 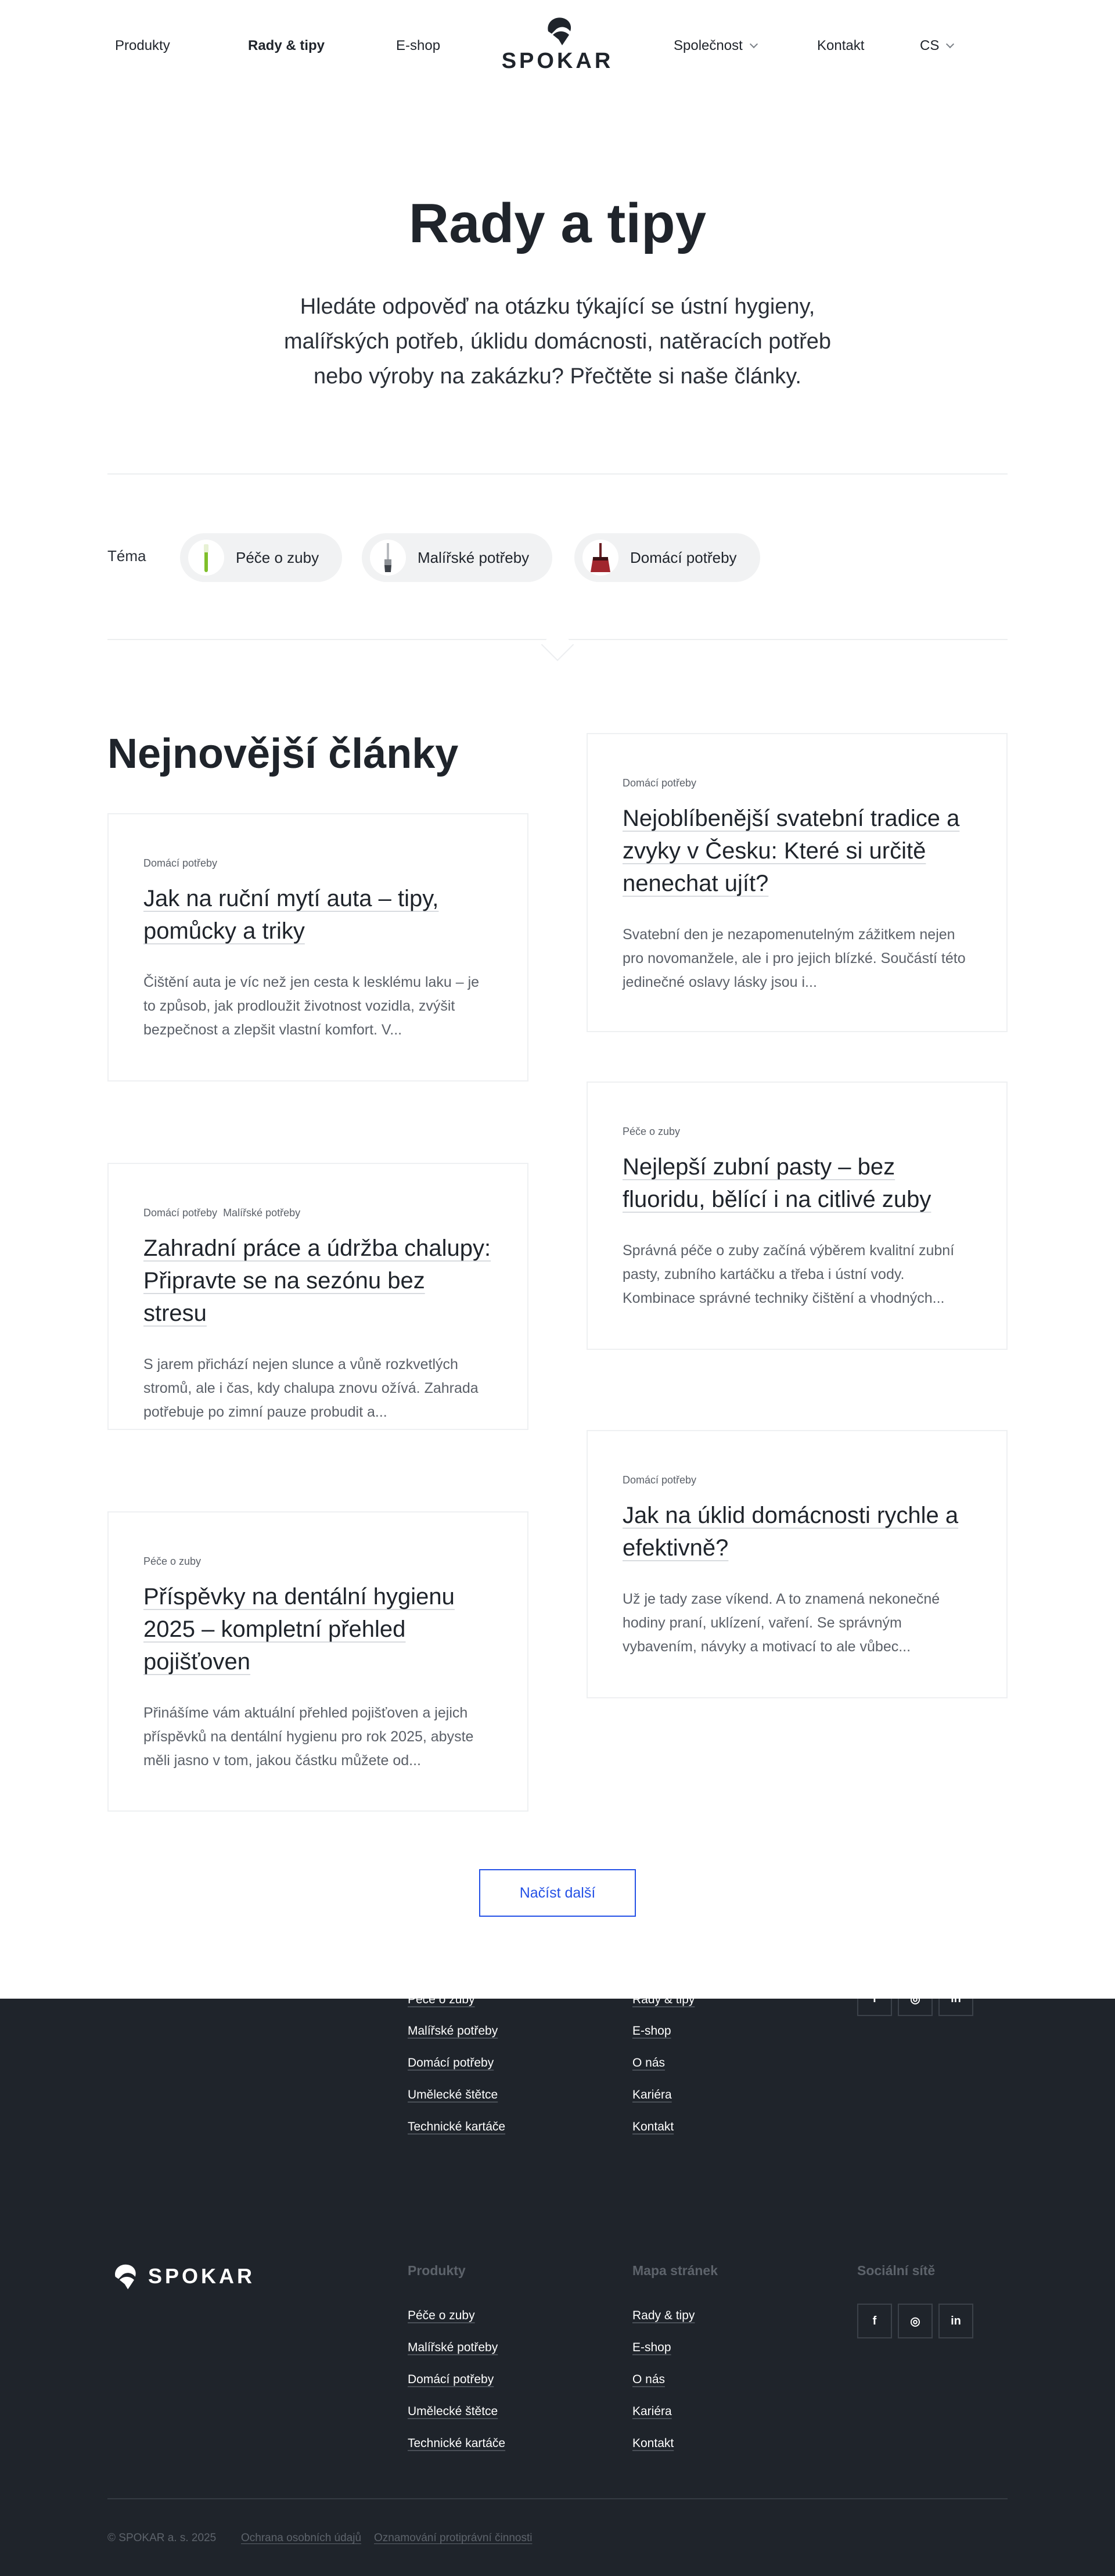 I want to click on topic-filter-label: Téma, so click(x=126, y=556).